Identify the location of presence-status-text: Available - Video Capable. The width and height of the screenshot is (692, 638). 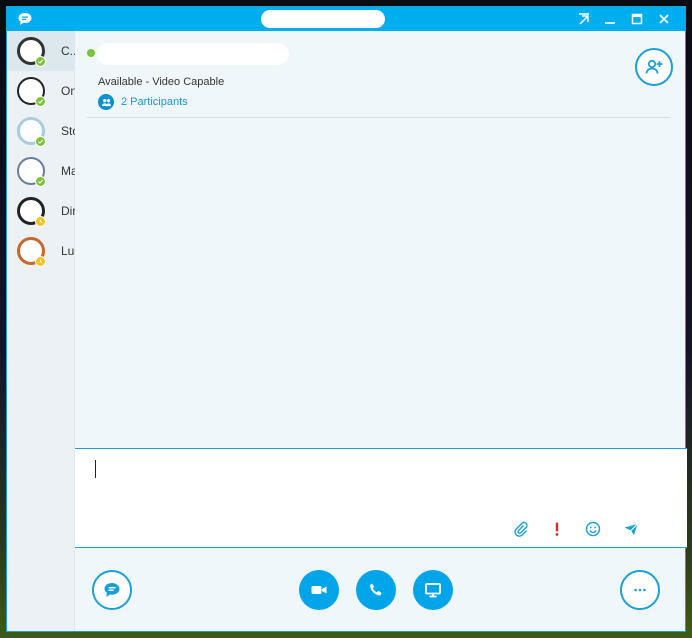
(161, 82).